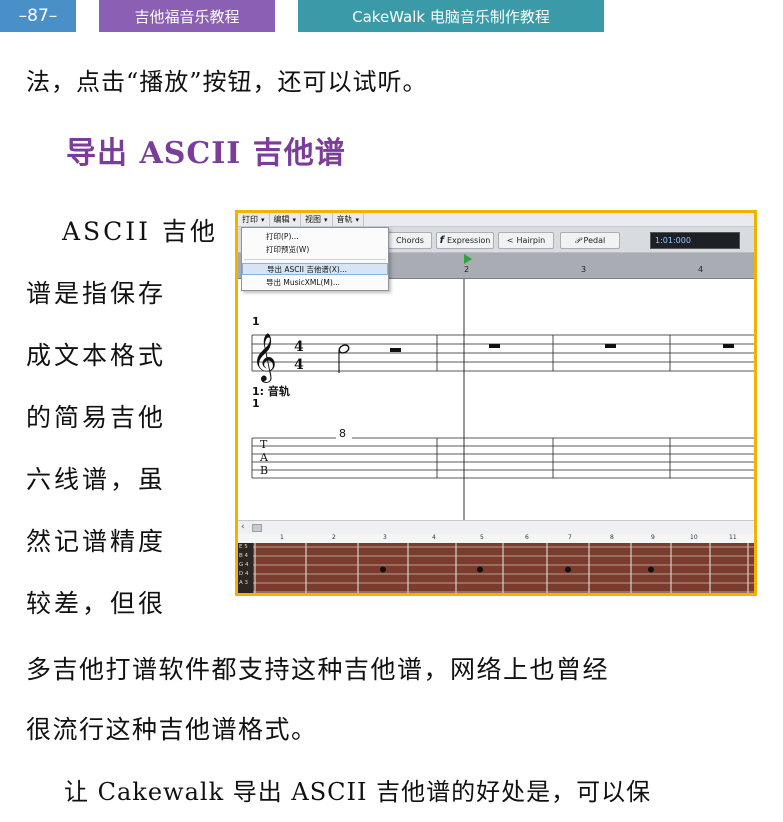  What do you see at coordinates (510, 240) in the screenshot?
I see `hairpin-icon: <` at bounding box center [510, 240].